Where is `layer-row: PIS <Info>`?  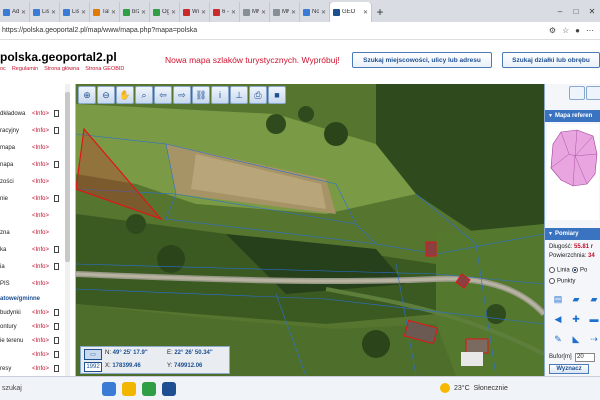
layer-row: PIS <Info> is located at coordinates (32, 285).